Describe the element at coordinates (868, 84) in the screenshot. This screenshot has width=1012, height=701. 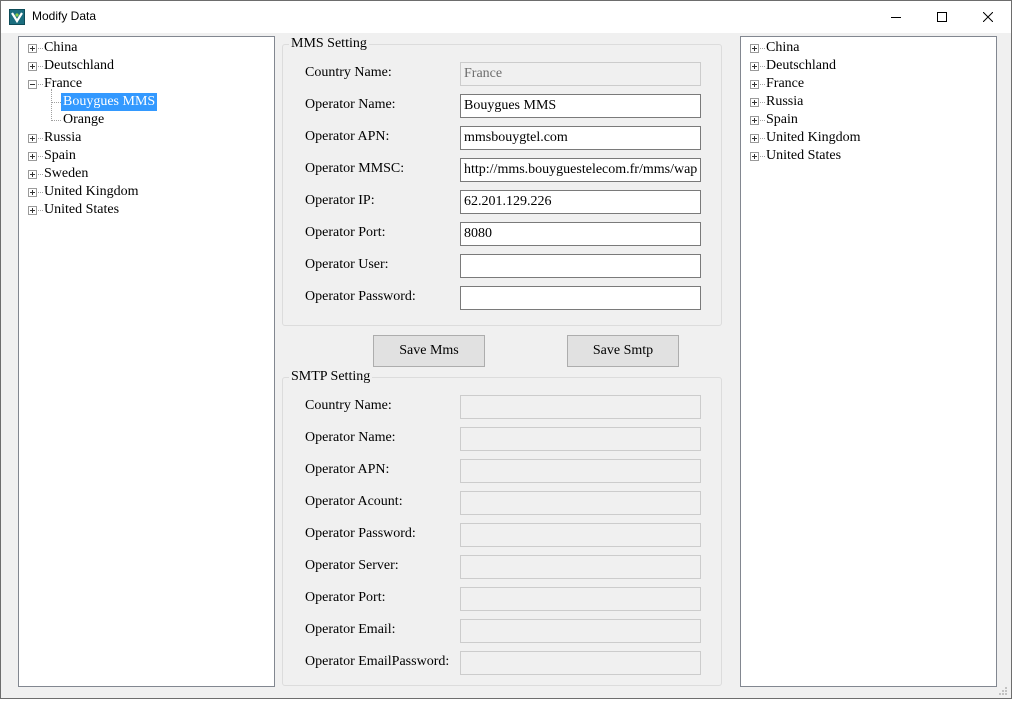
I see `right-tree-node-france: France` at that location.